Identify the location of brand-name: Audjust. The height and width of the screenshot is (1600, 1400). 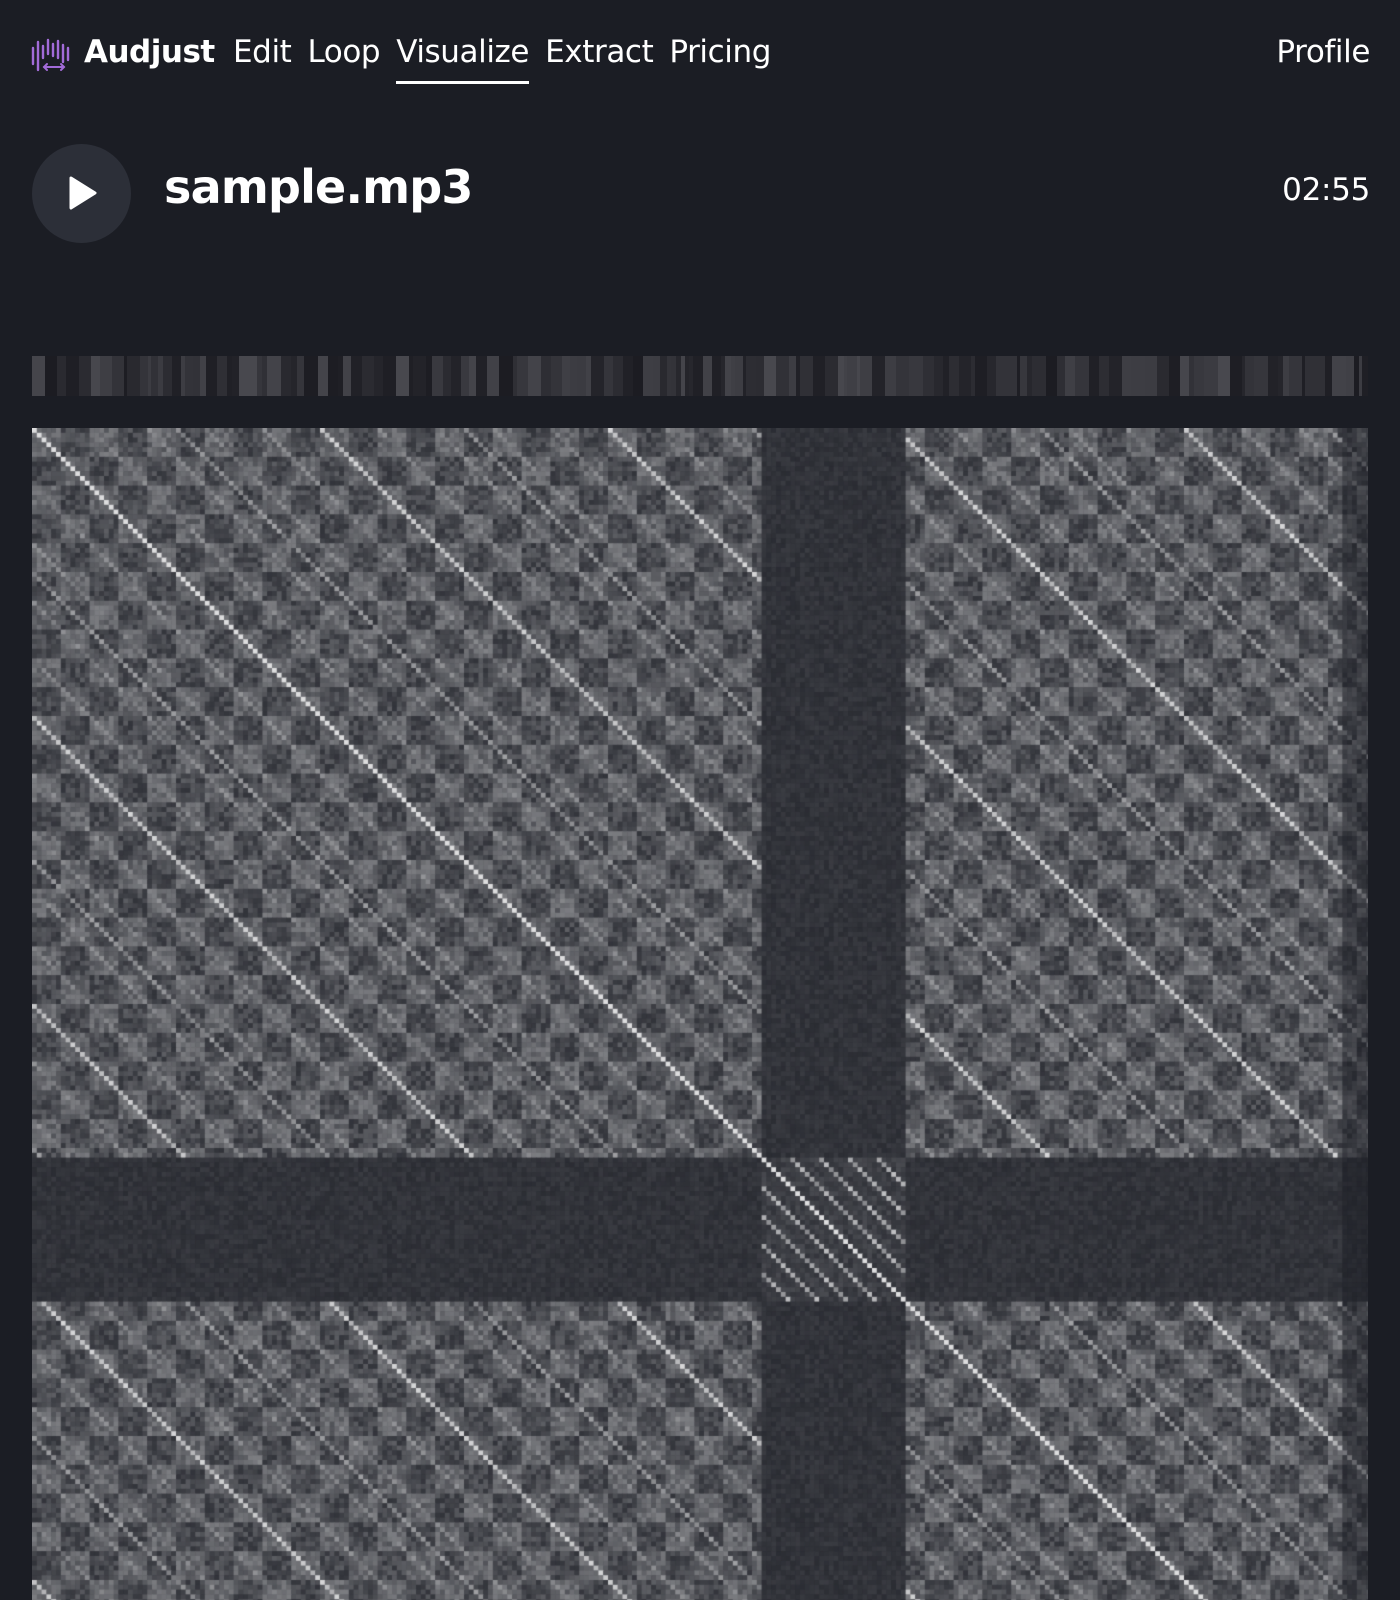
(149, 52).